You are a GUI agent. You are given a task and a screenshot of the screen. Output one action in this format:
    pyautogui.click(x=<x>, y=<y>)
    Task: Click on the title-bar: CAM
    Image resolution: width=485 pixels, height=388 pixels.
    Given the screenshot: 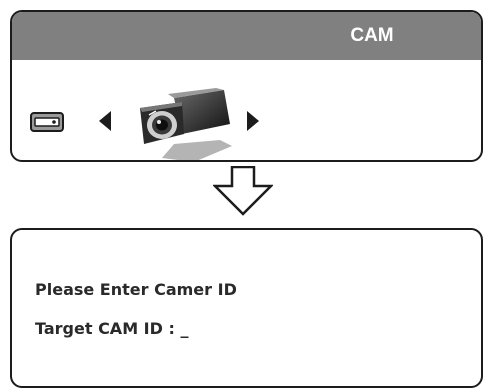 What is the action you would take?
    pyautogui.click(x=246, y=36)
    